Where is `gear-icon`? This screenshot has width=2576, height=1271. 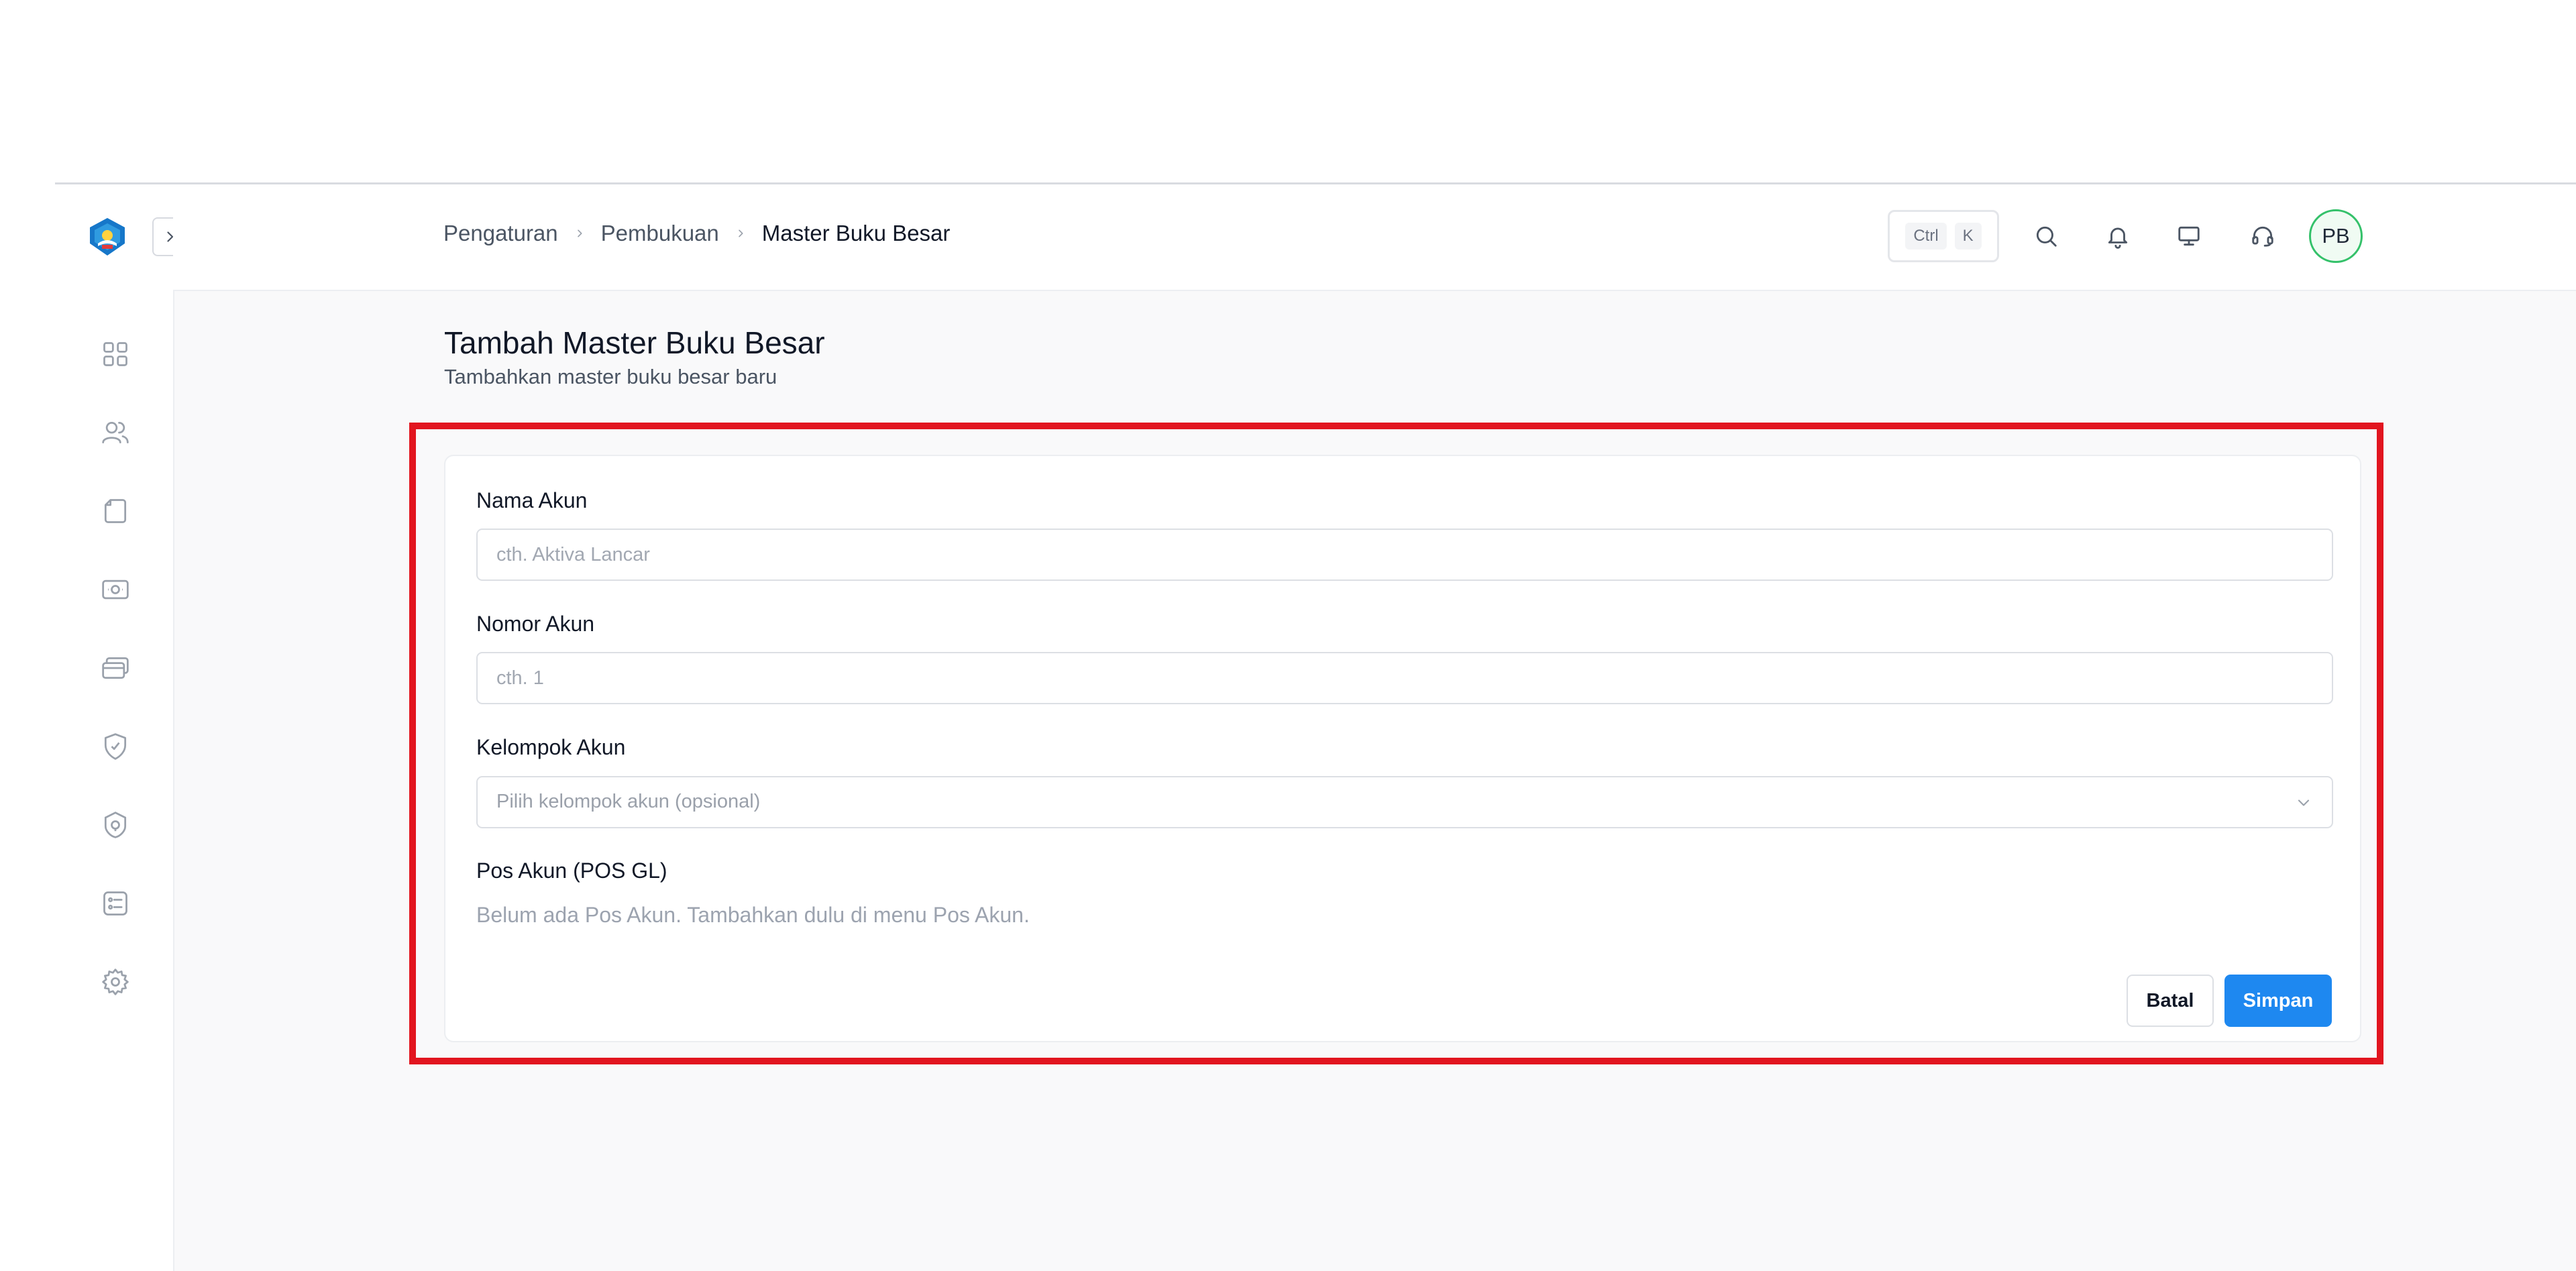 gear-icon is located at coordinates (115, 982).